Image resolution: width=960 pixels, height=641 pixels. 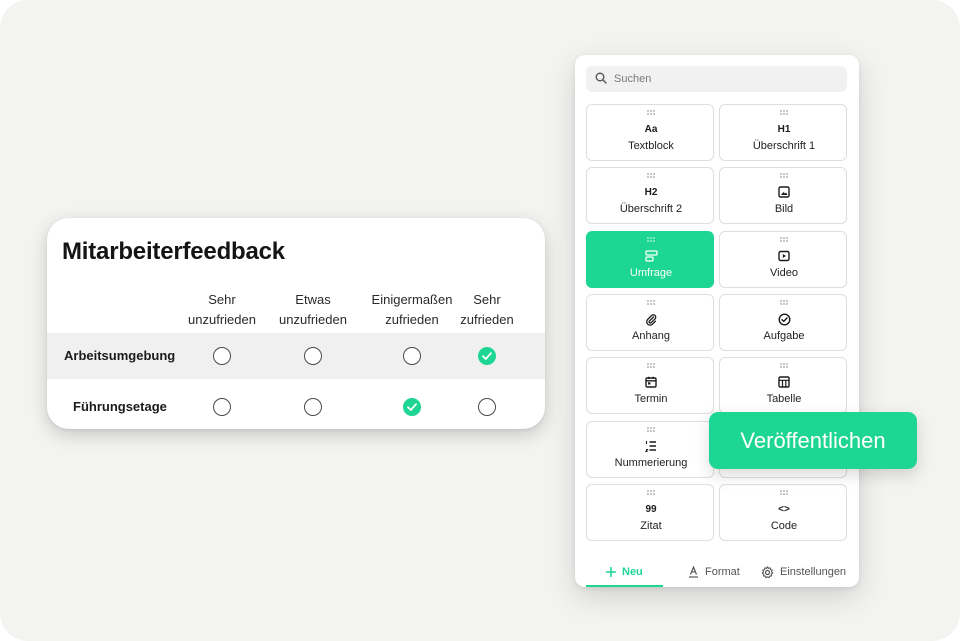 What do you see at coordinates (651, 209) in the screenshot?
I see `block-label: Überschrift 2` at bounding box center [651, 209].